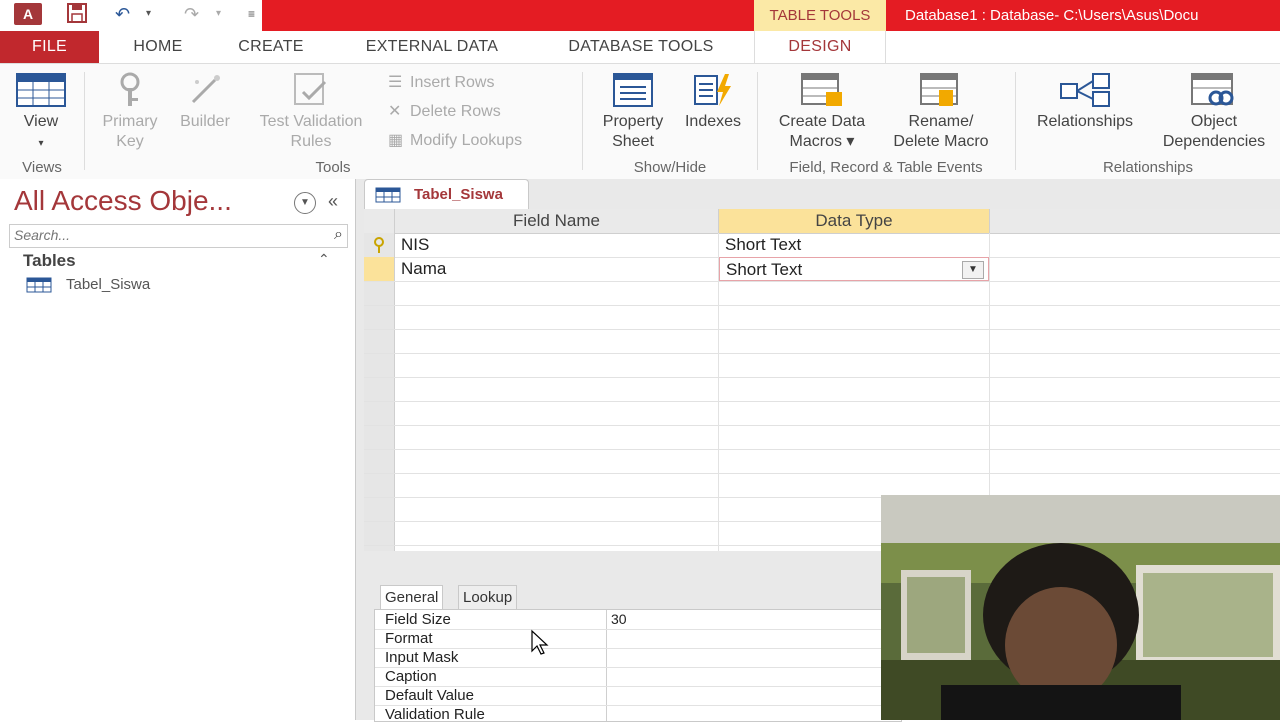  What do you see at coordinates (452, 82) in the screenshot?
I see `insert-rows-label: Insert Rows` at bounding box center [452, 82].